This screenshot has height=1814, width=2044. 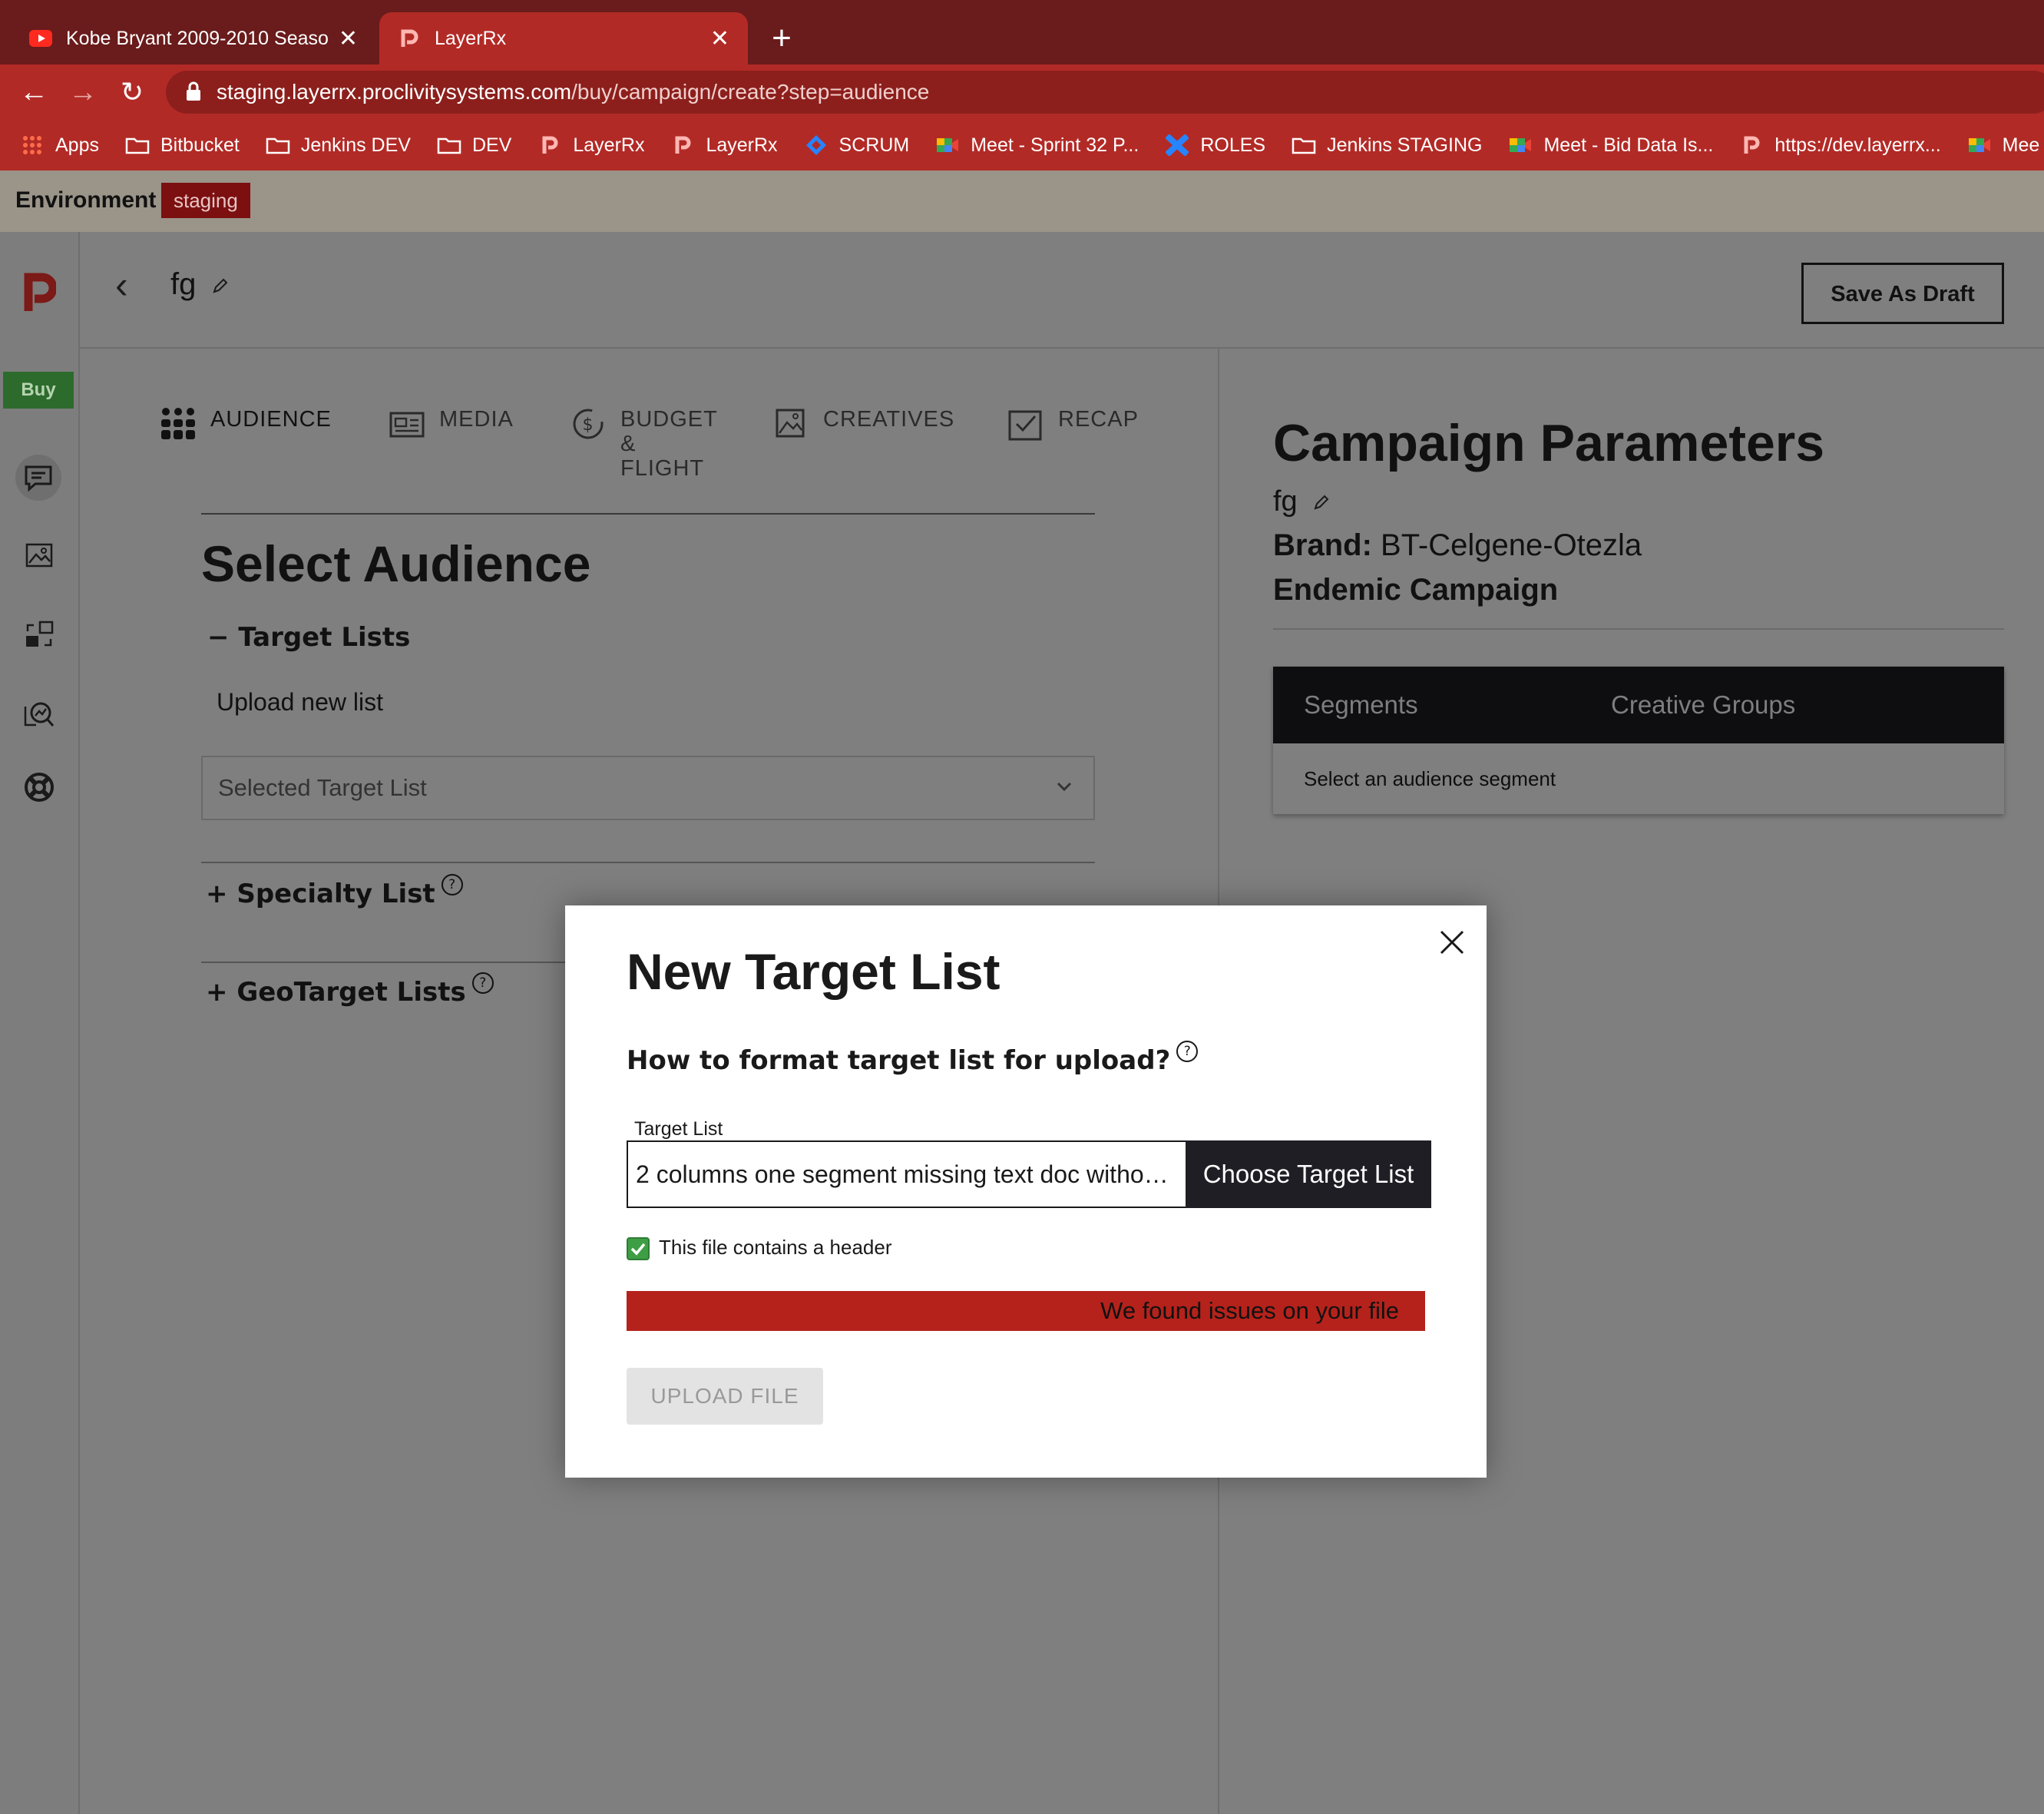 I want to click on bookmark-dev: DEV, so click(x=474, y=145).